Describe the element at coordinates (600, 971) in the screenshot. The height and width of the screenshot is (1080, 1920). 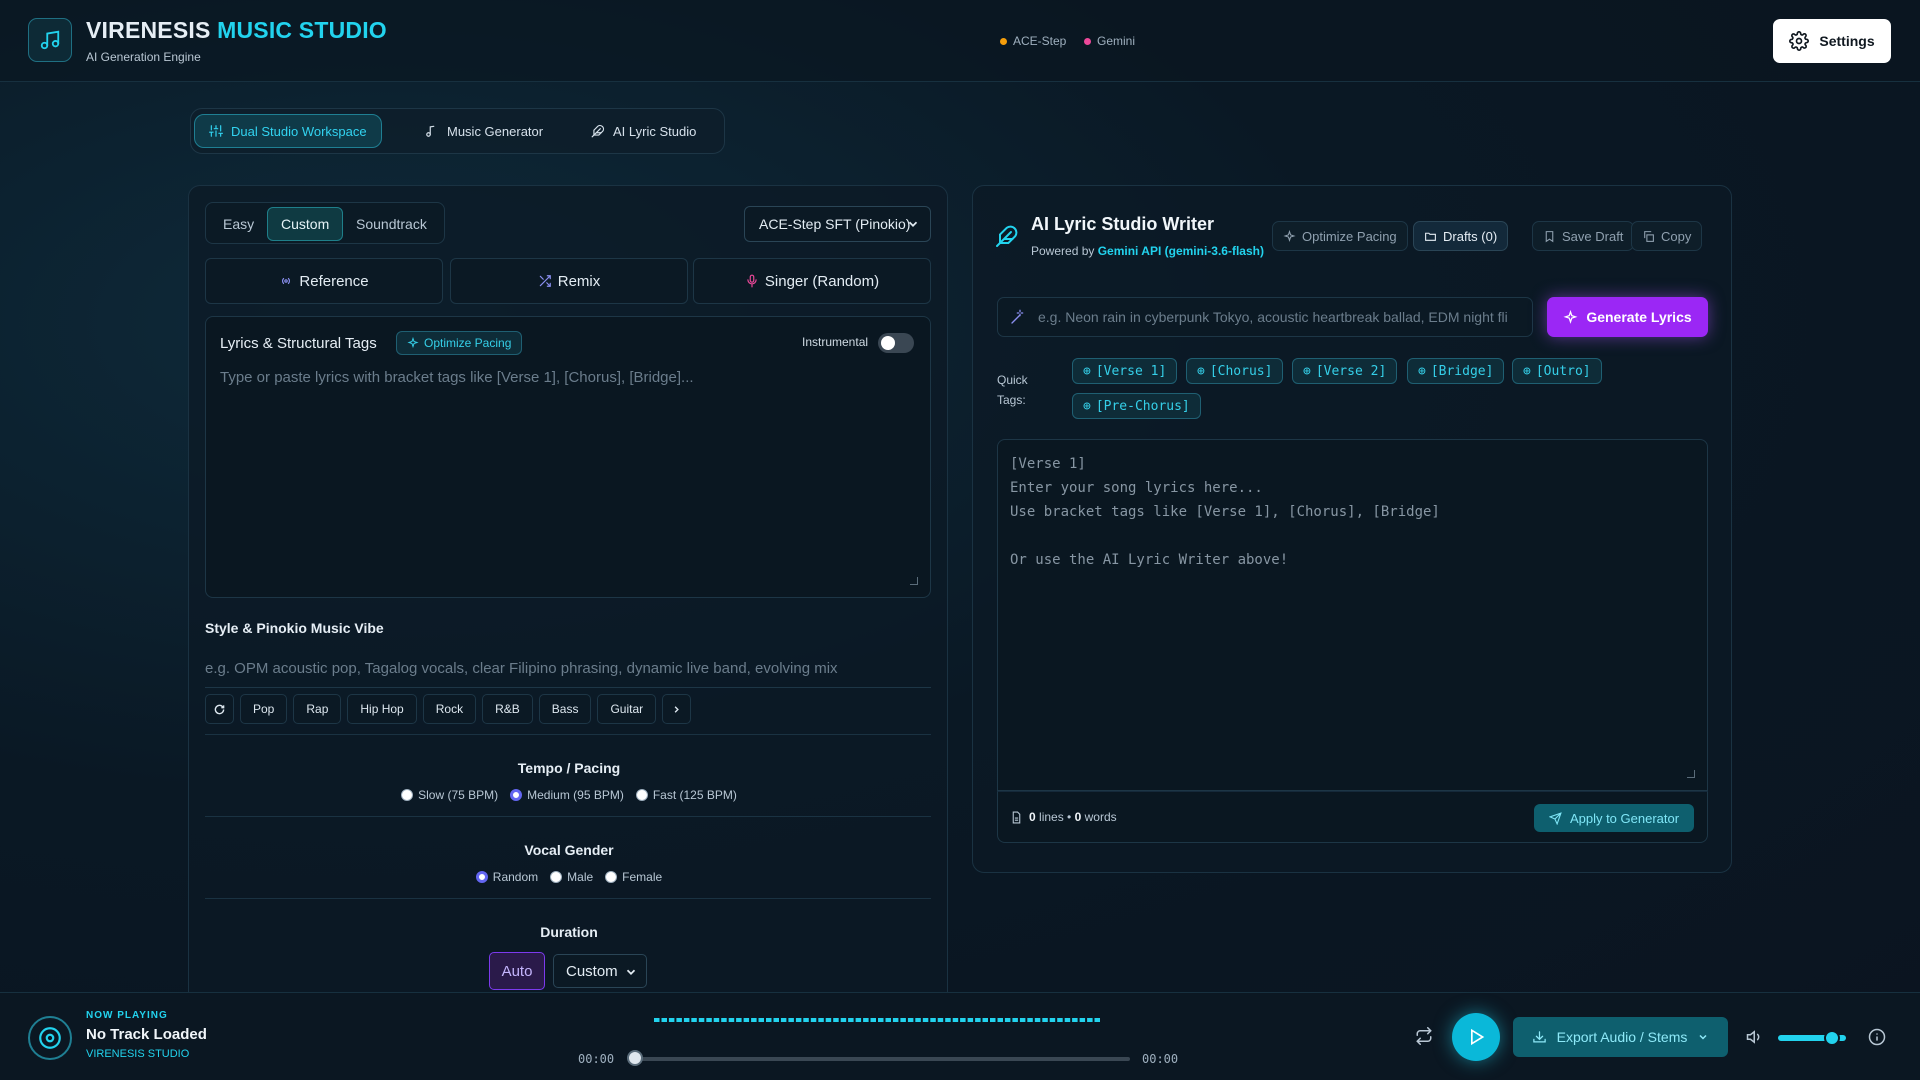
I see `duration-custom-select: Custom` at that location.